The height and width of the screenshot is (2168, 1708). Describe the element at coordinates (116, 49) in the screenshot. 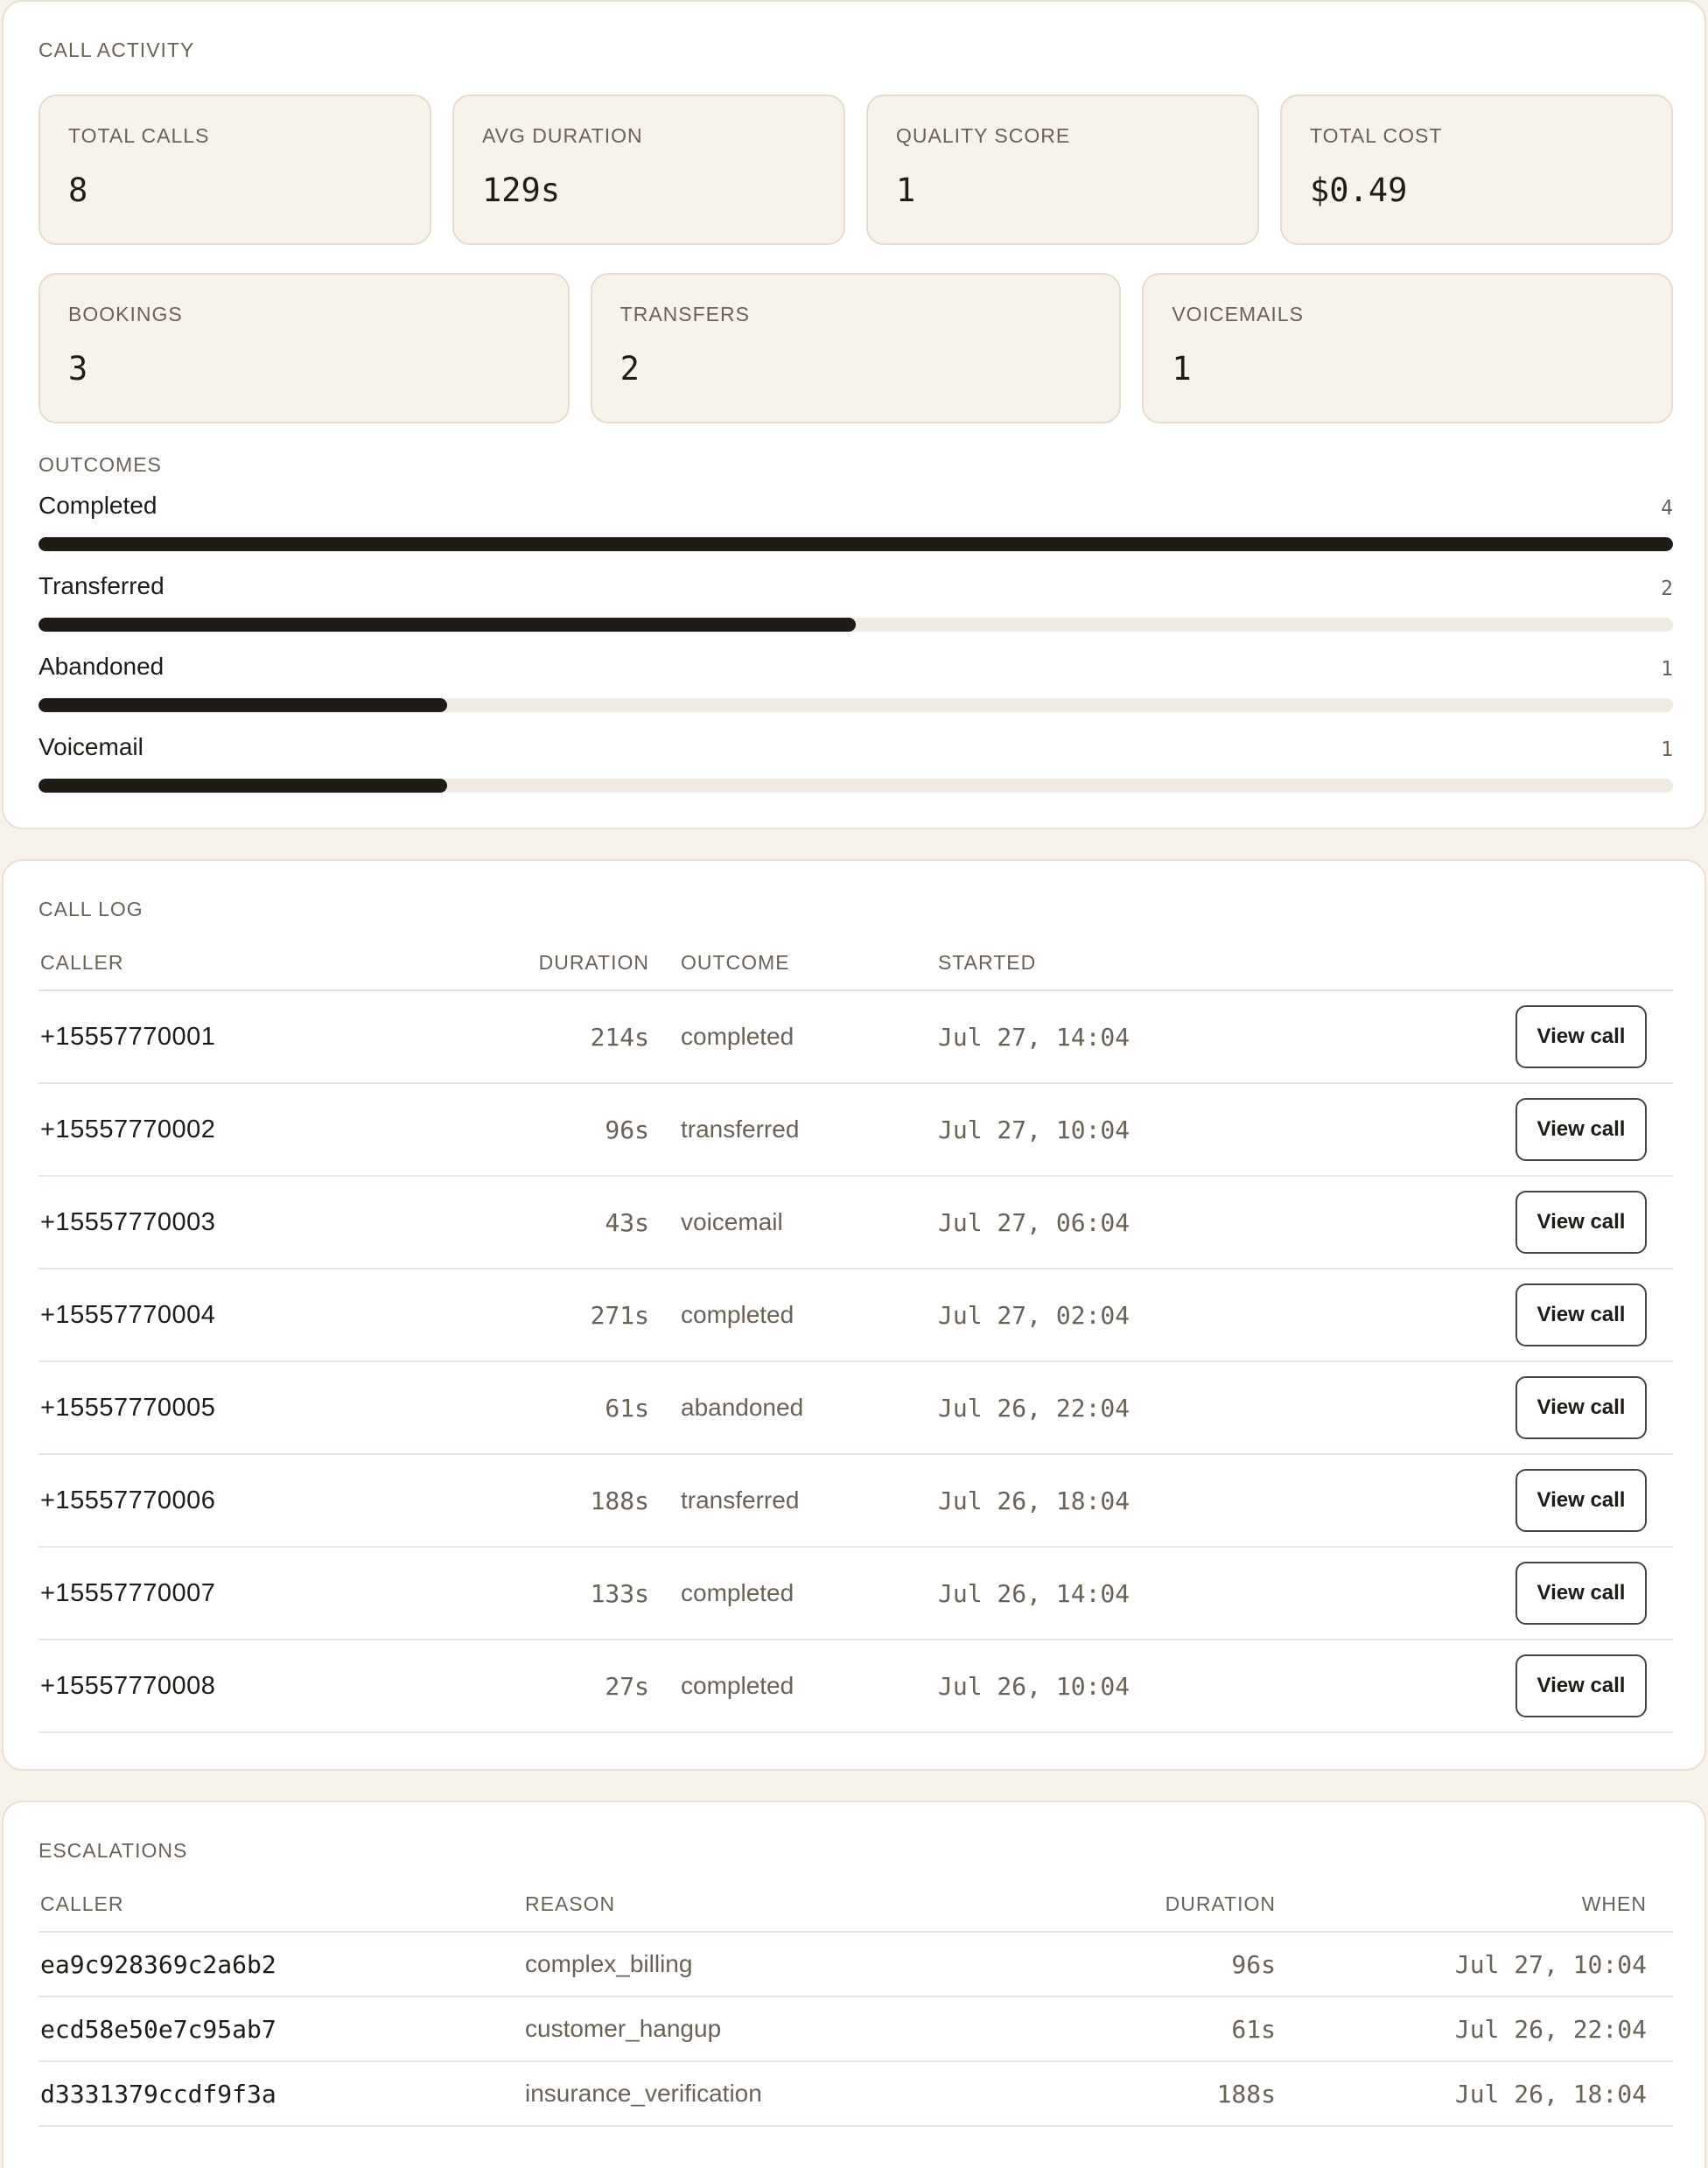

I see `call-activity-title: CALL ACTIVITY` at that location.